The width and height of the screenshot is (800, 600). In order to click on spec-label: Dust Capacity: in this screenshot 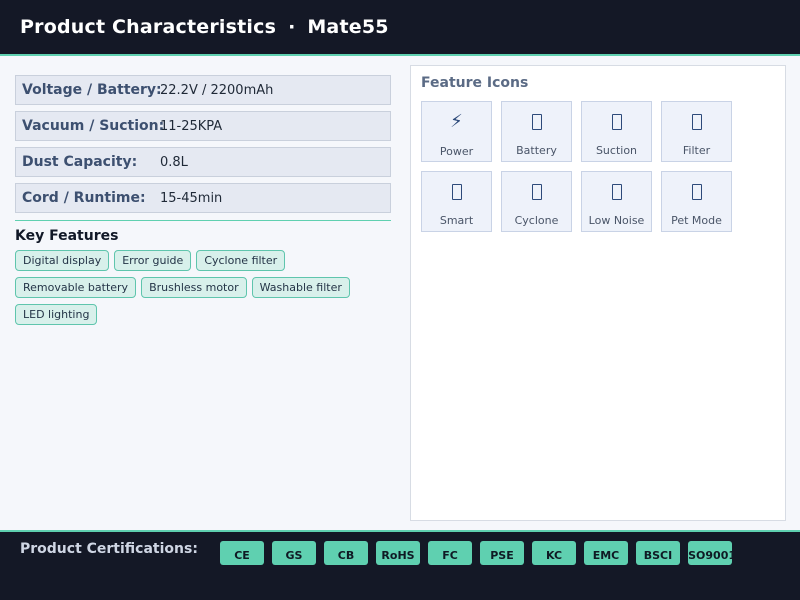, I will do `click(80, 162)`.